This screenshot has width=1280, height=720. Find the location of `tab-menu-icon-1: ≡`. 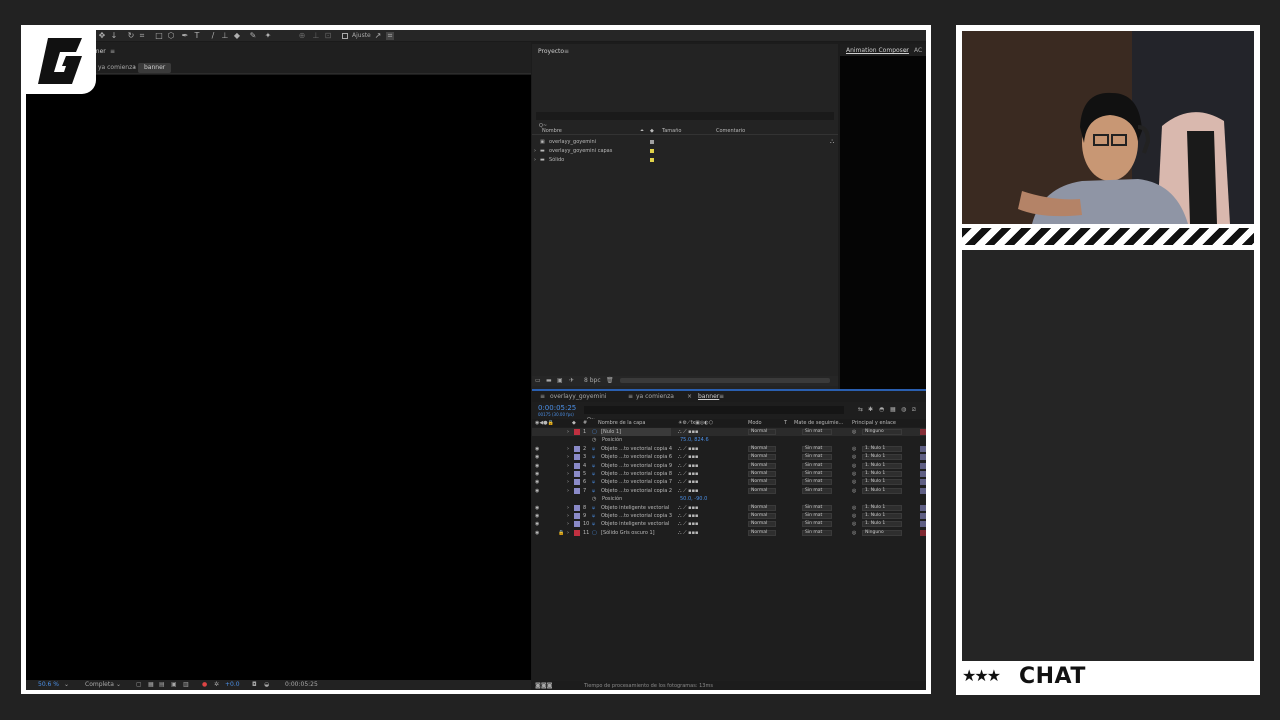

tab-menu-icon-1: ≡ is located at coordinates (630, 397).